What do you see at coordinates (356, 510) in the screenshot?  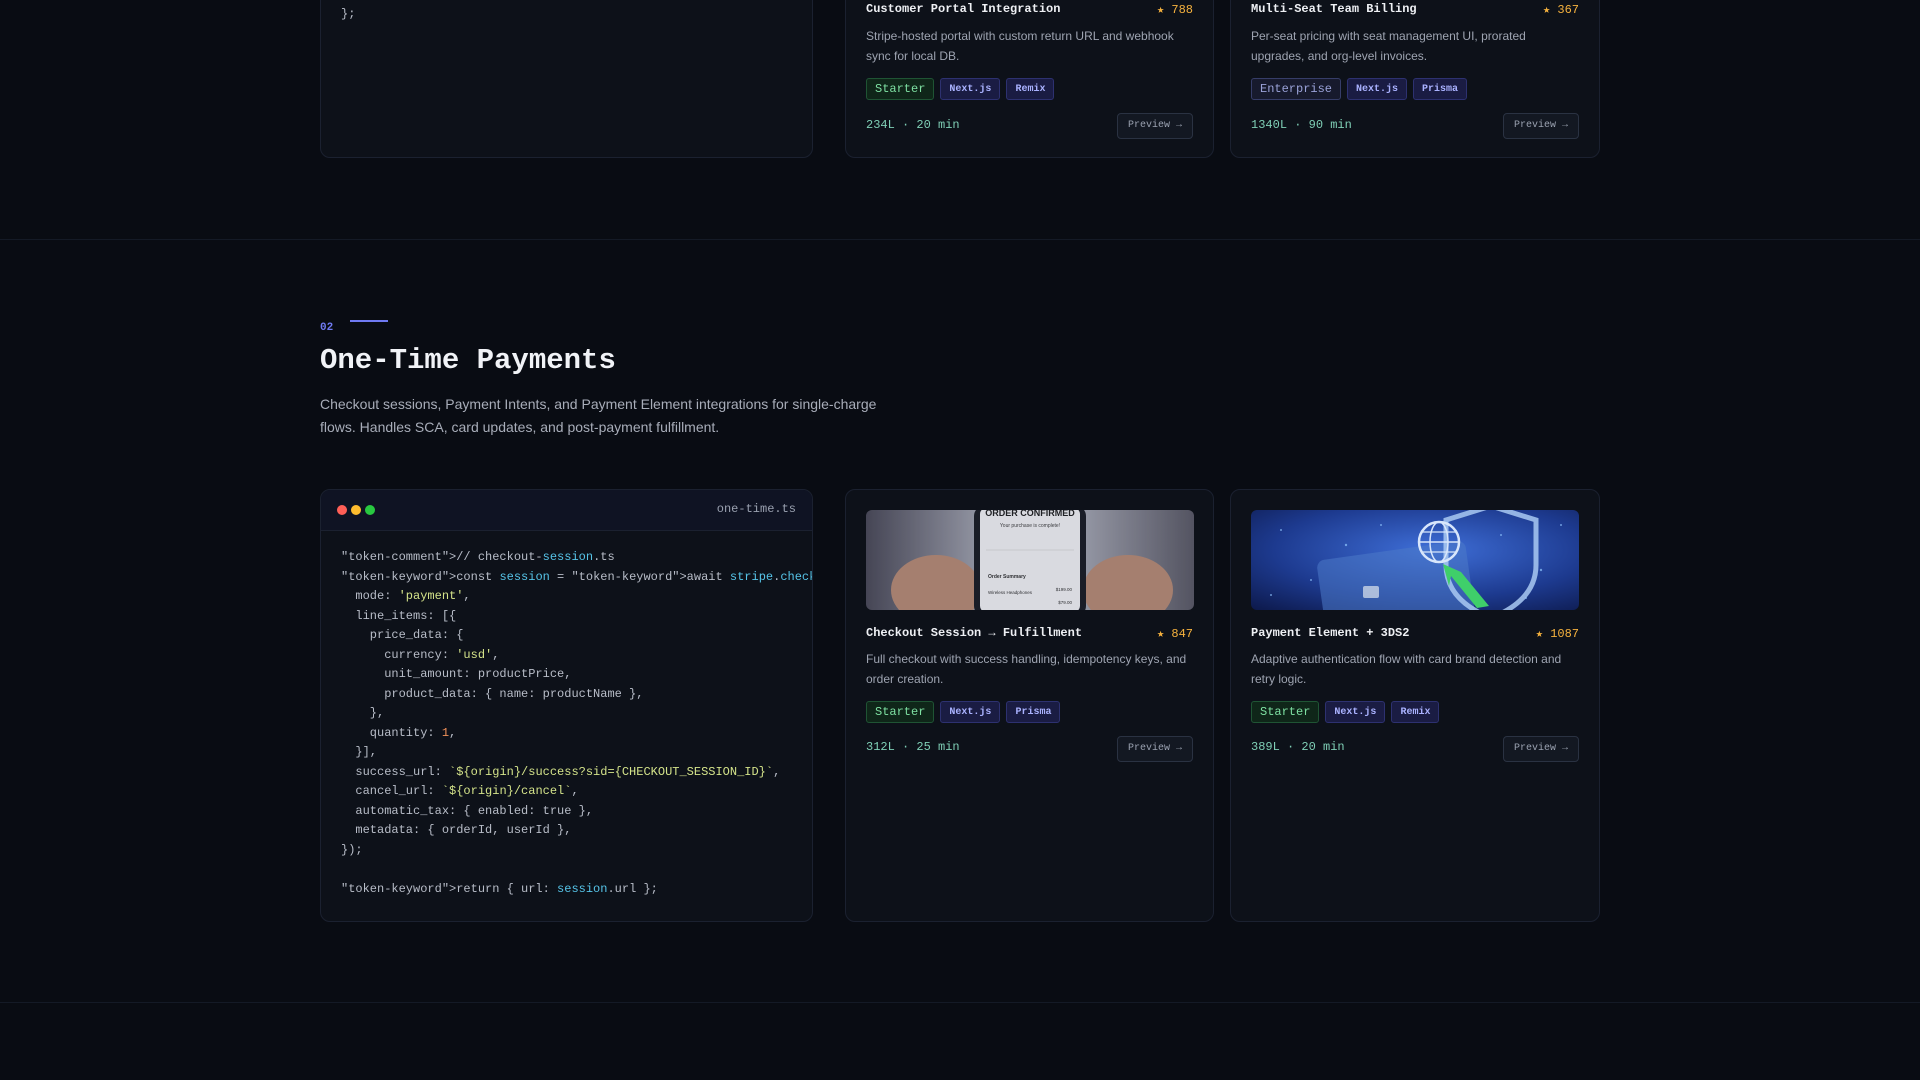 I see `window-minimize-dot` at bounding box center [356, 510].